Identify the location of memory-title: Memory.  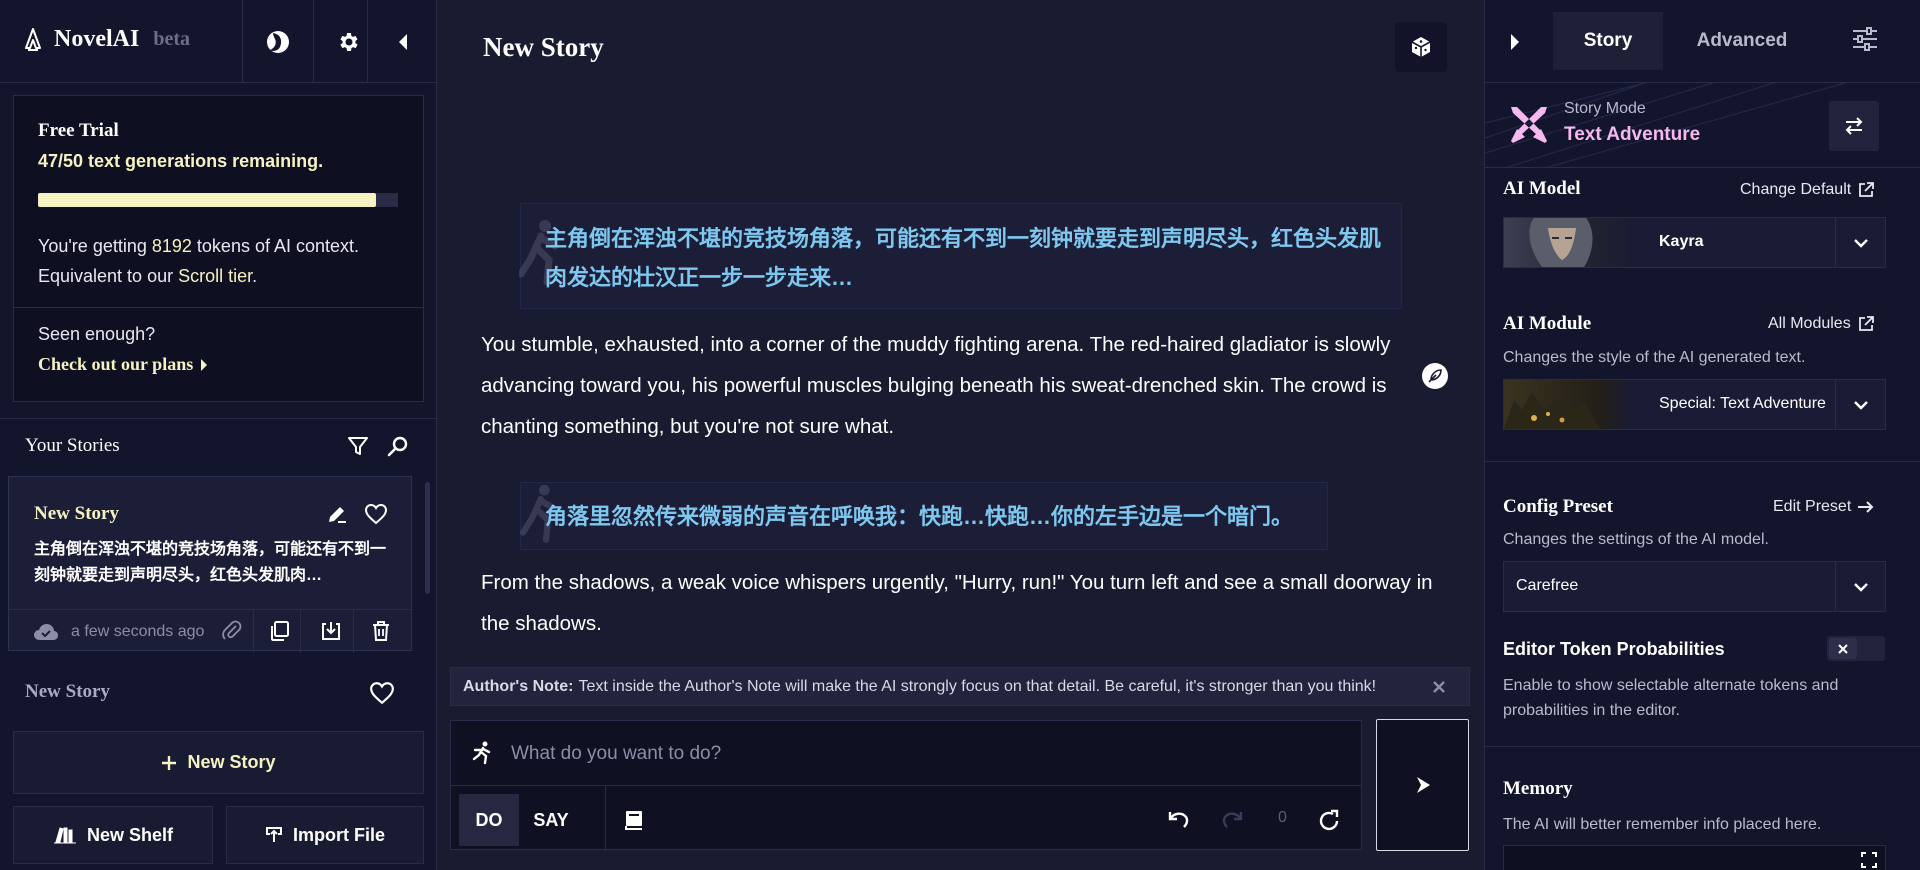
(1538, 788).